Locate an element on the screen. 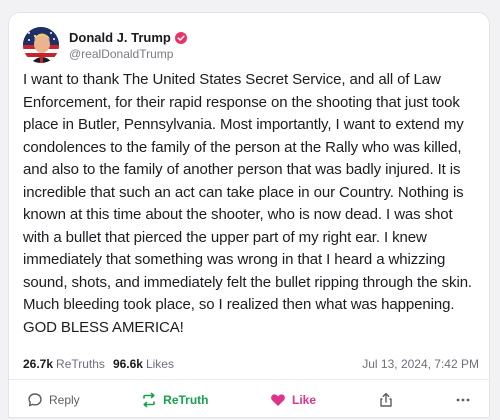 This screenshot has width=500, height=420. share-upload-icon is located at coordinates (386, 400).